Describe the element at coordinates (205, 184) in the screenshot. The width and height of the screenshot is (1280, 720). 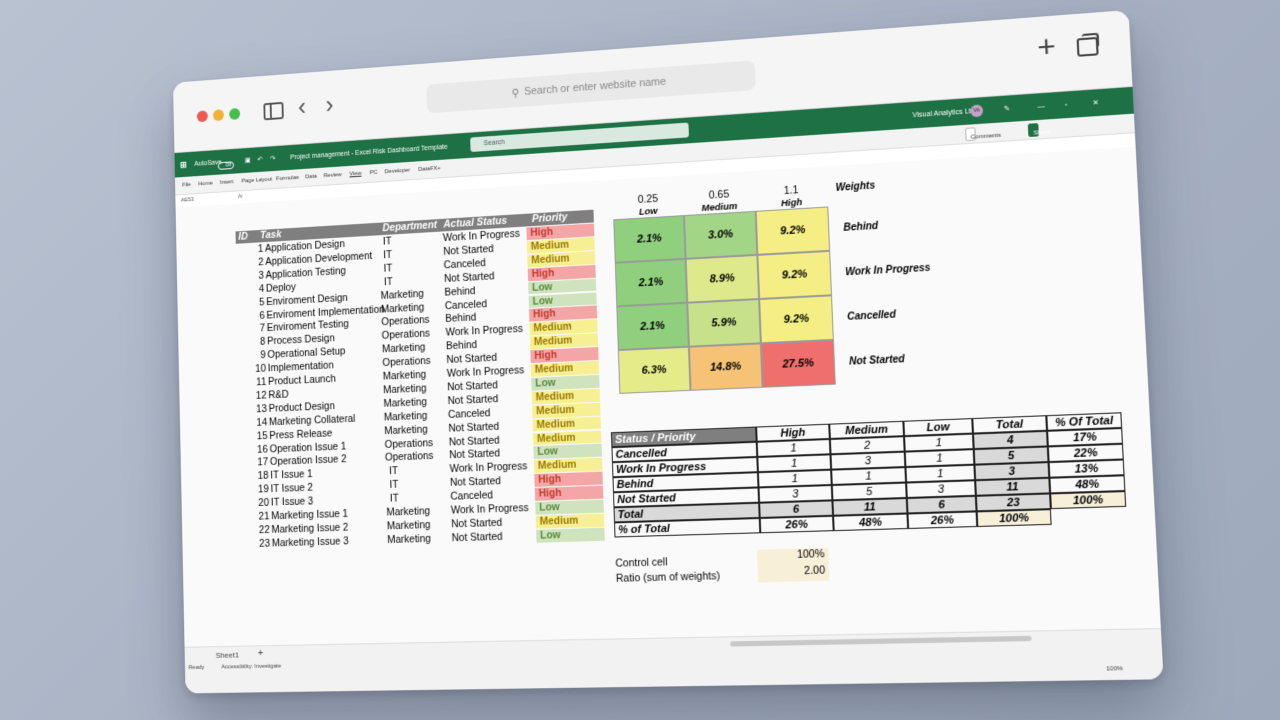
I see `tab-home: Home` at that location.